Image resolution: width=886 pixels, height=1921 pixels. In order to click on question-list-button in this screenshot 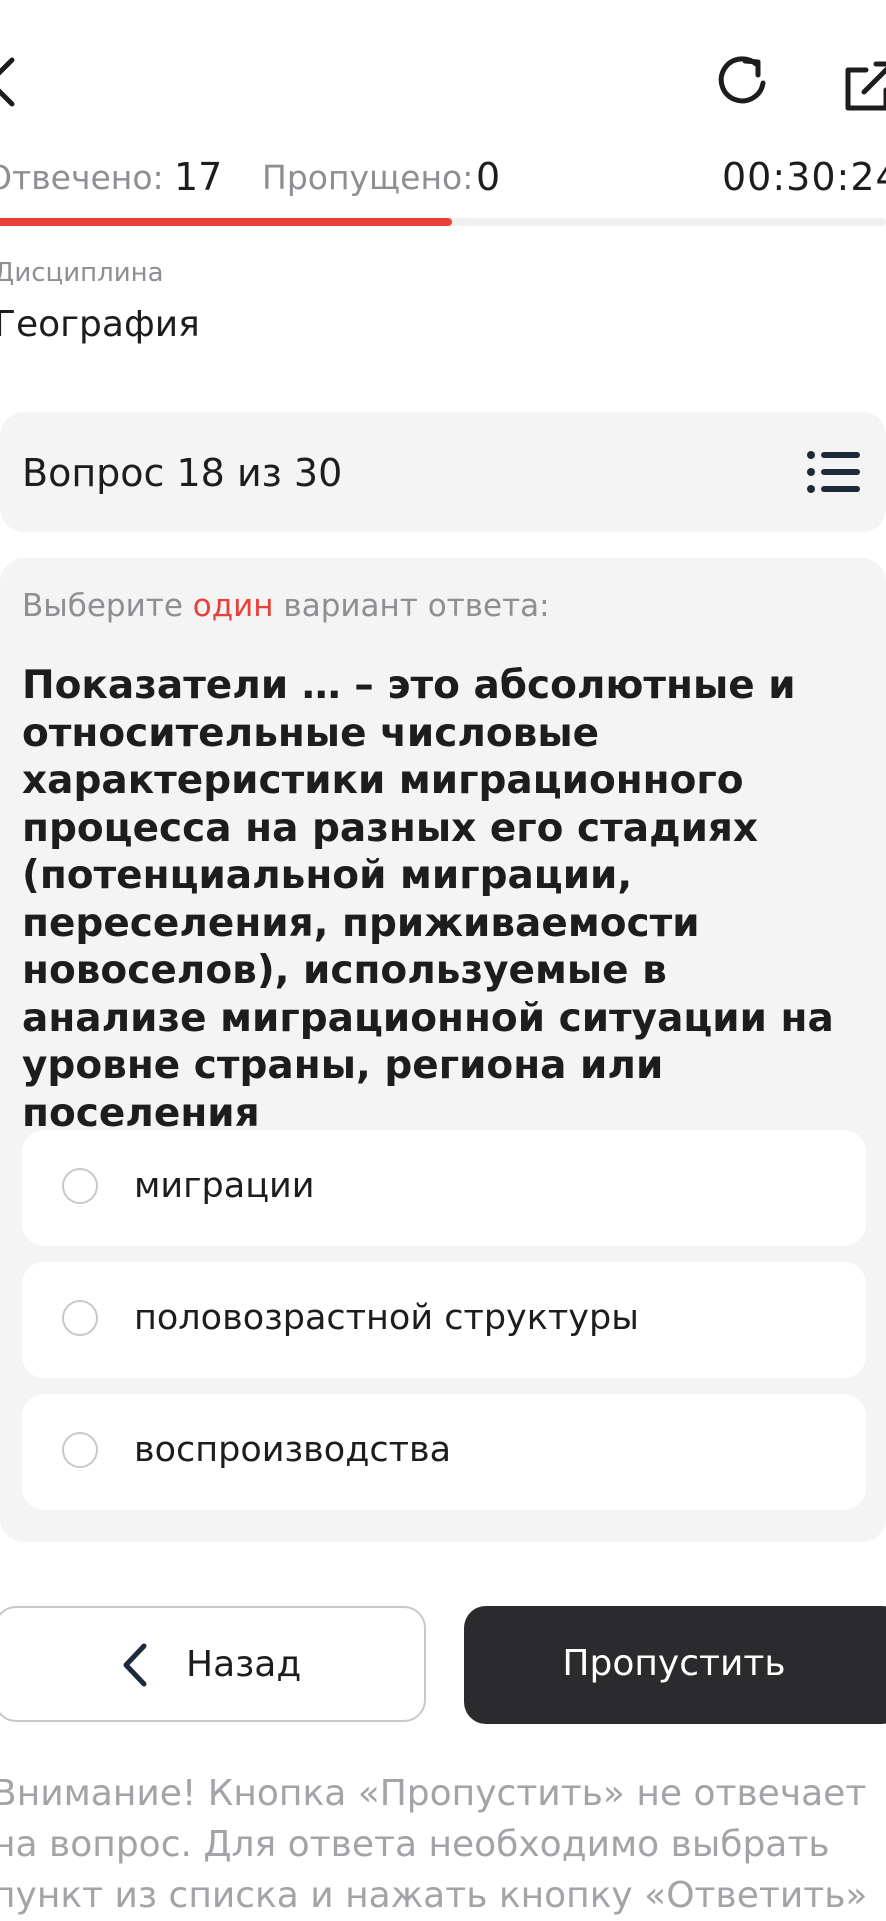, I will do `click(834, 472)`.